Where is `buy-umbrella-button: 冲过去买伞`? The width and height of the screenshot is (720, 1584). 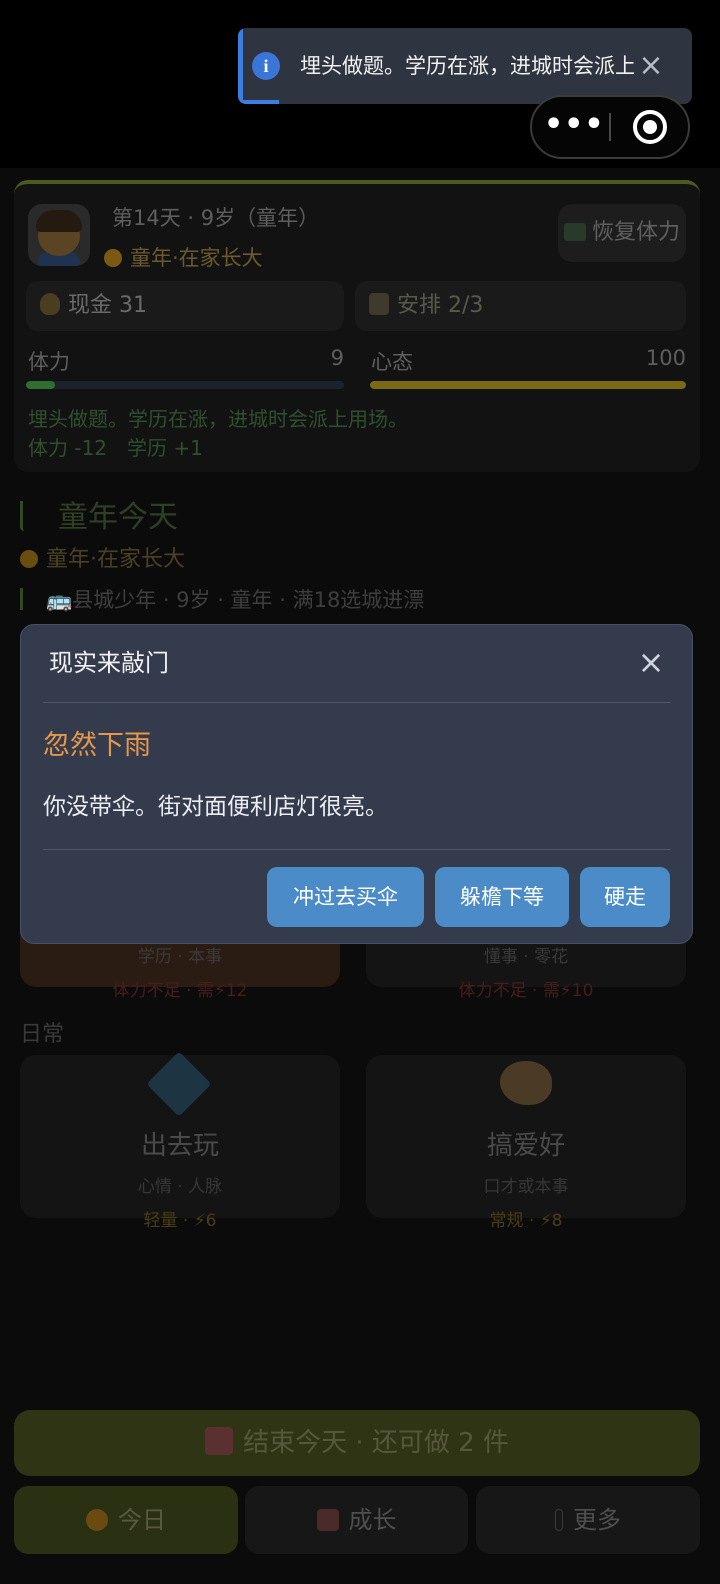 buy-umbrella-button: 冲过去买伞 is located at coordinates (345, 897).